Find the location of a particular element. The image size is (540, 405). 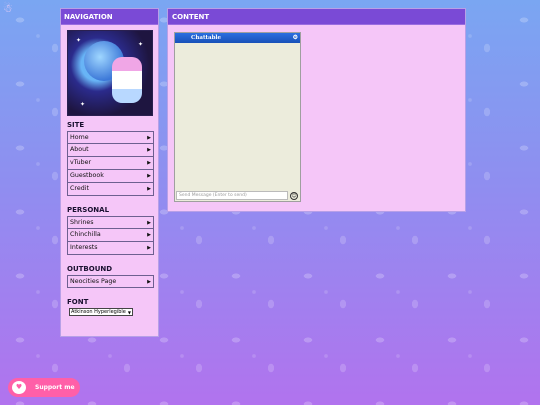

personal-menu: Shrines ▶ Chinchilla ▶ Interests ▶ is located at coordinates (110, 235).